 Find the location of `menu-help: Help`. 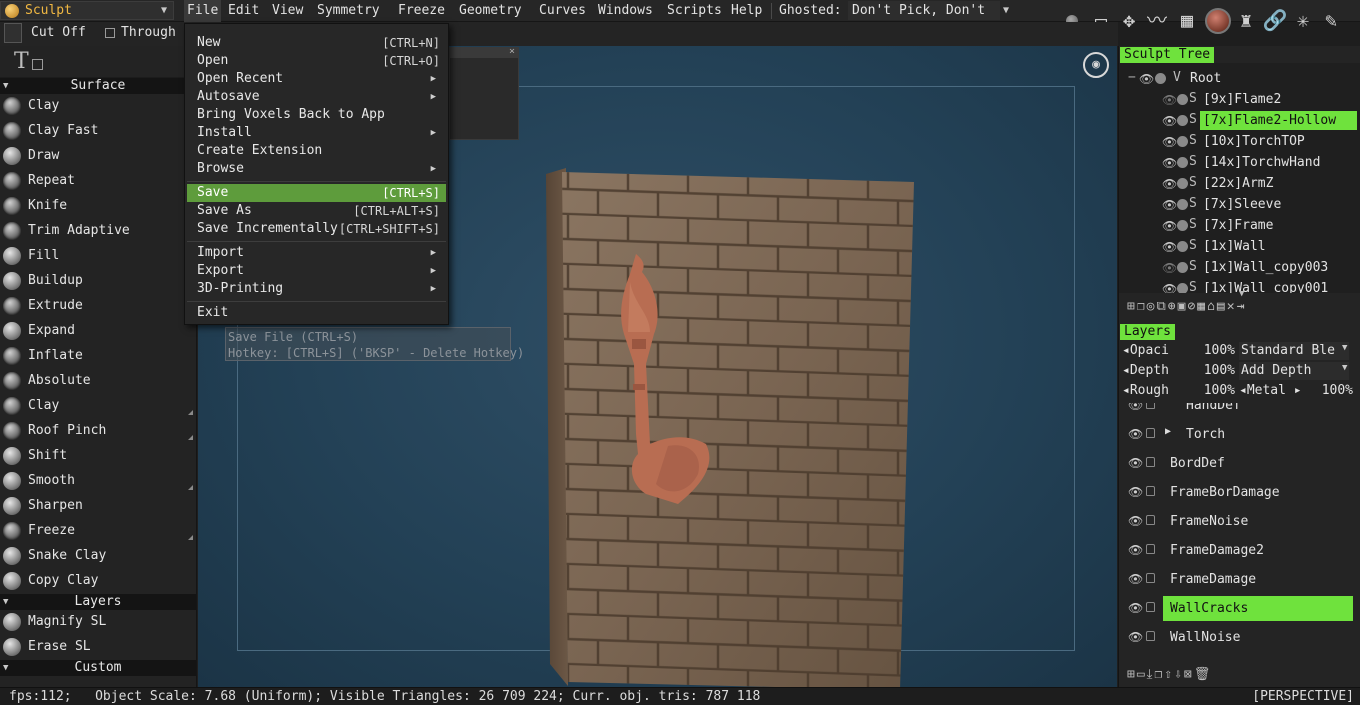

menu-help: Help is located at coordinates (746, 11).